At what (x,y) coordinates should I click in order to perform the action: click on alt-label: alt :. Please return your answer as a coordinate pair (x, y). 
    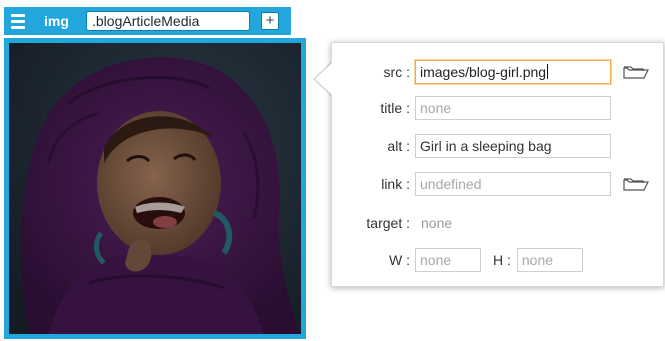
    Looking at the image, I should click on (398, 146).